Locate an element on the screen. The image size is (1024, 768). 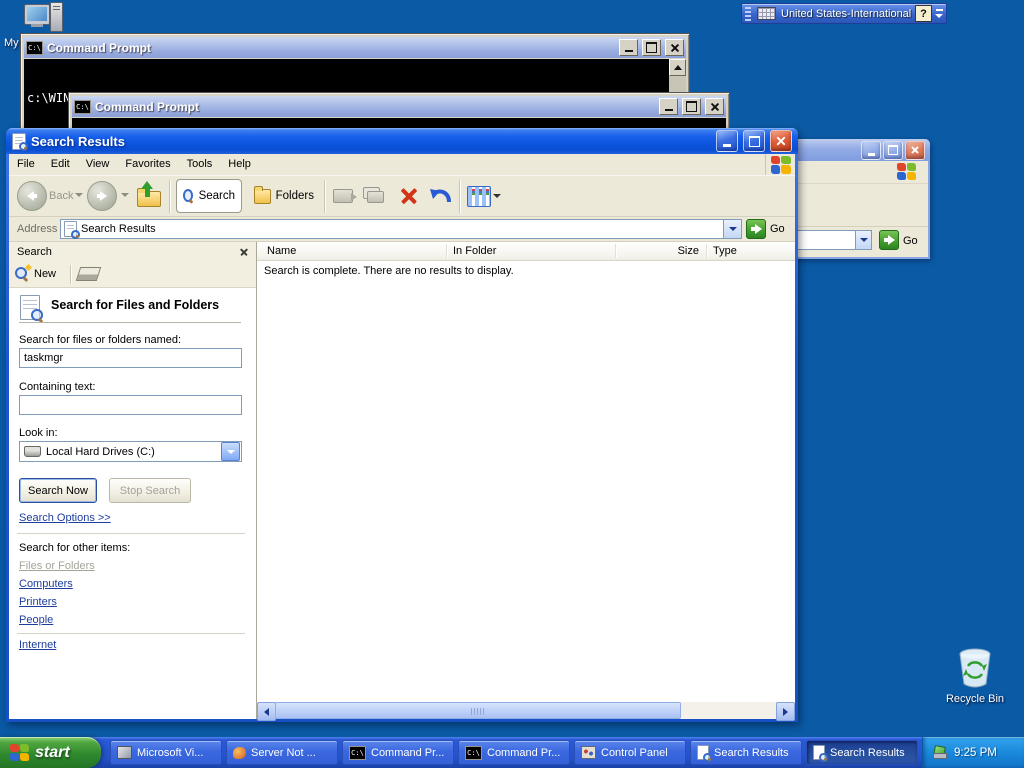
search-toggle-button: Search is located at coordinates (209, 196).